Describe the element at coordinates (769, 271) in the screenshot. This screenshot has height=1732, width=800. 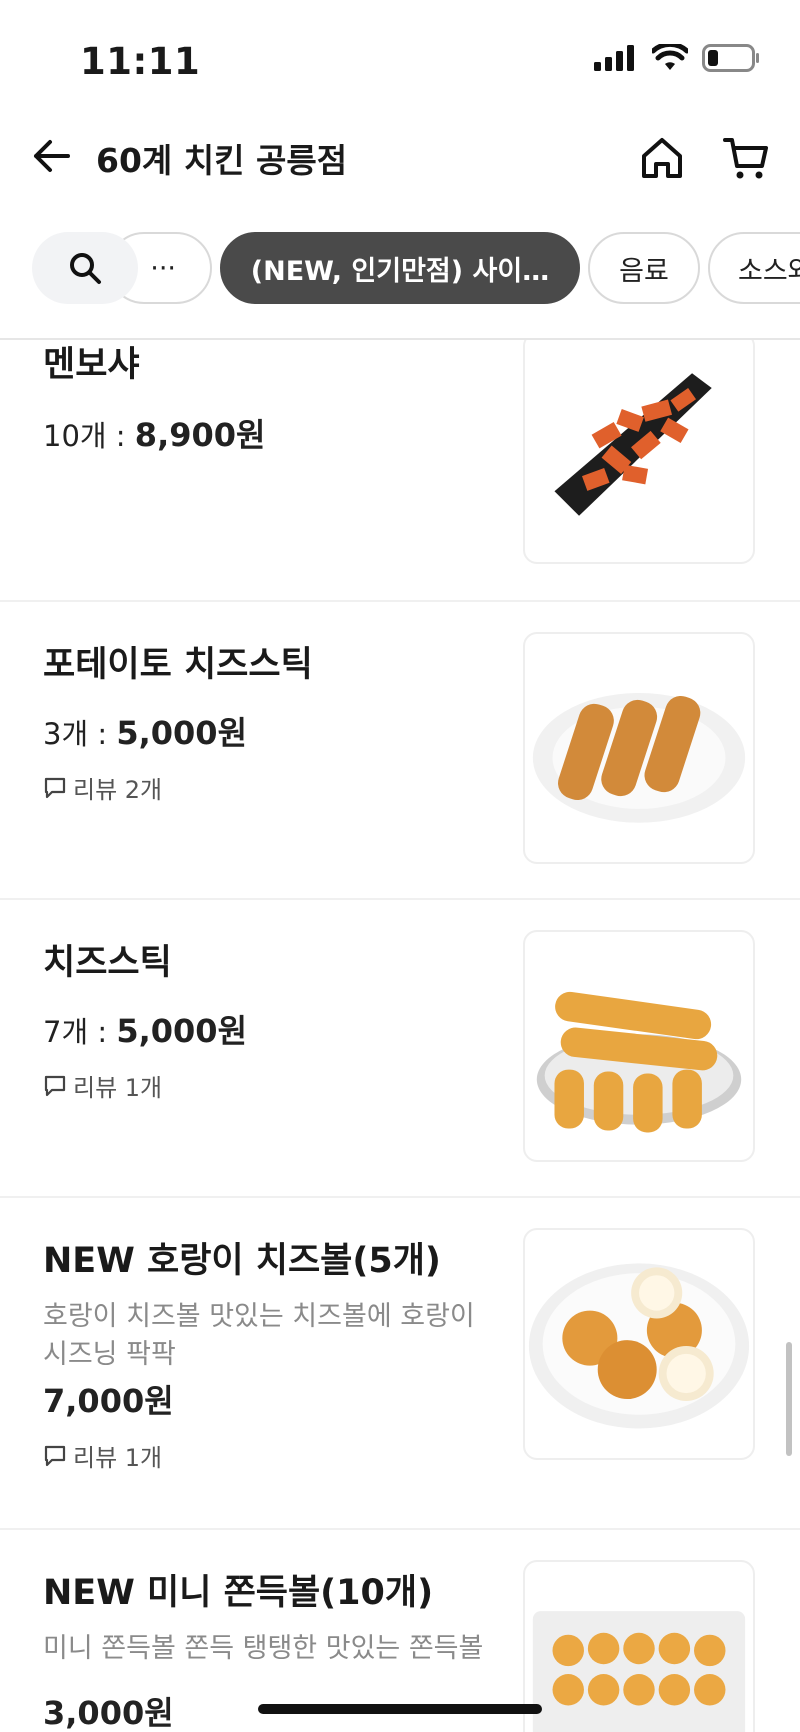
I see `category-sauce-label: 소스와` at that location.